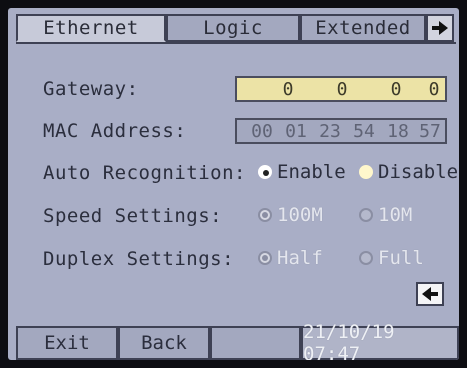  What do you see at coordinates (300, 258) in the screenshot?
I see `duplex-half-label: Half` at bounding box center [300, 258].